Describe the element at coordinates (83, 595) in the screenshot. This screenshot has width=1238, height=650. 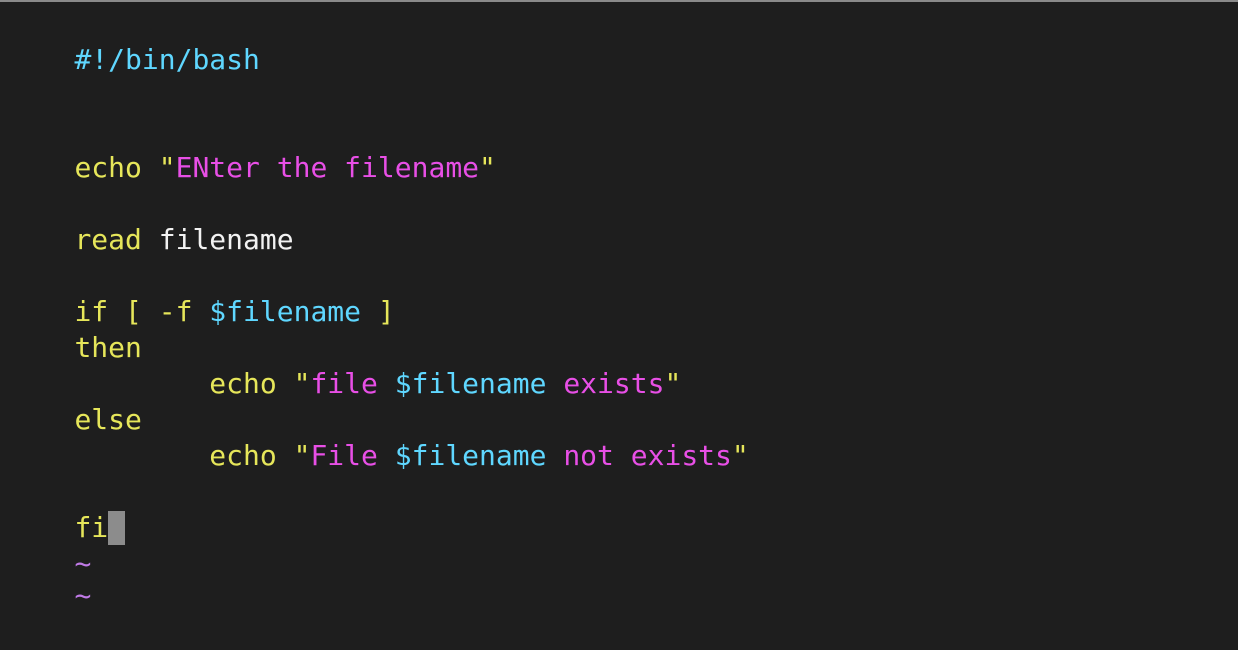
I see `tilde-marker: ~` at that location.